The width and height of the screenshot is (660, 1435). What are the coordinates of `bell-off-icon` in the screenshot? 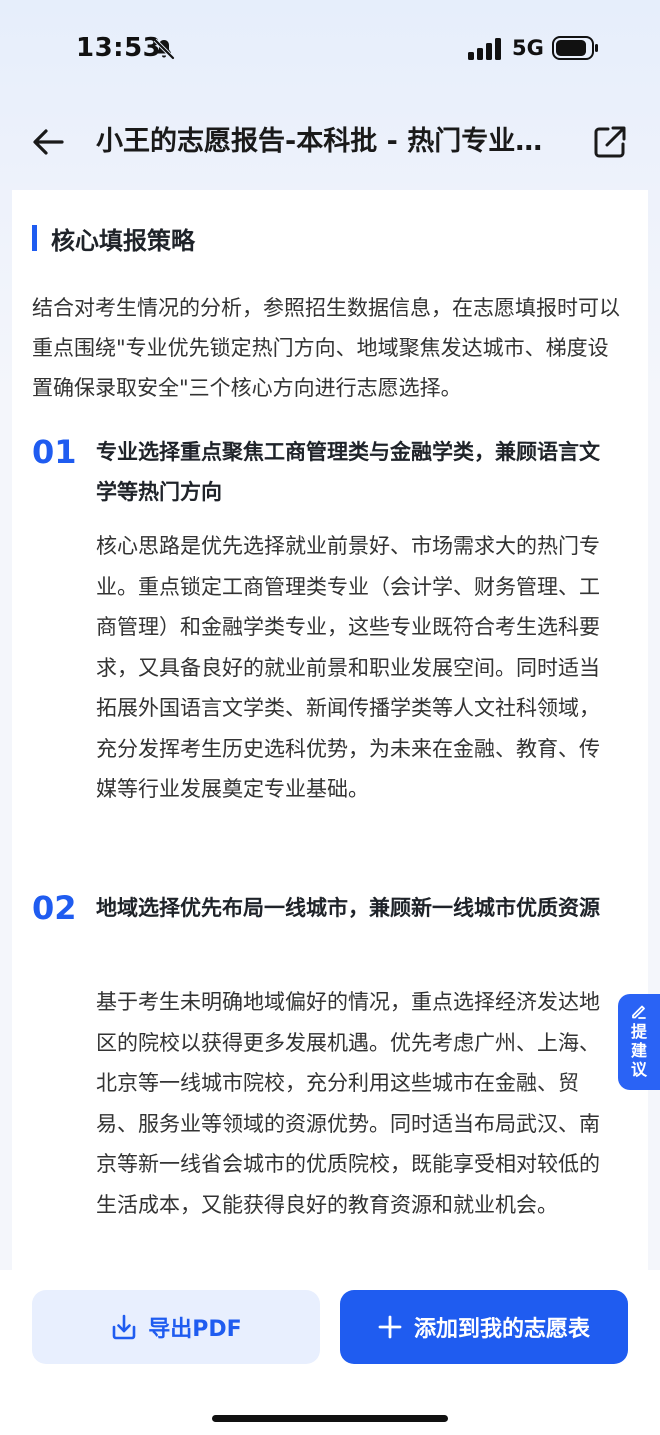 It's located at (164, 49).